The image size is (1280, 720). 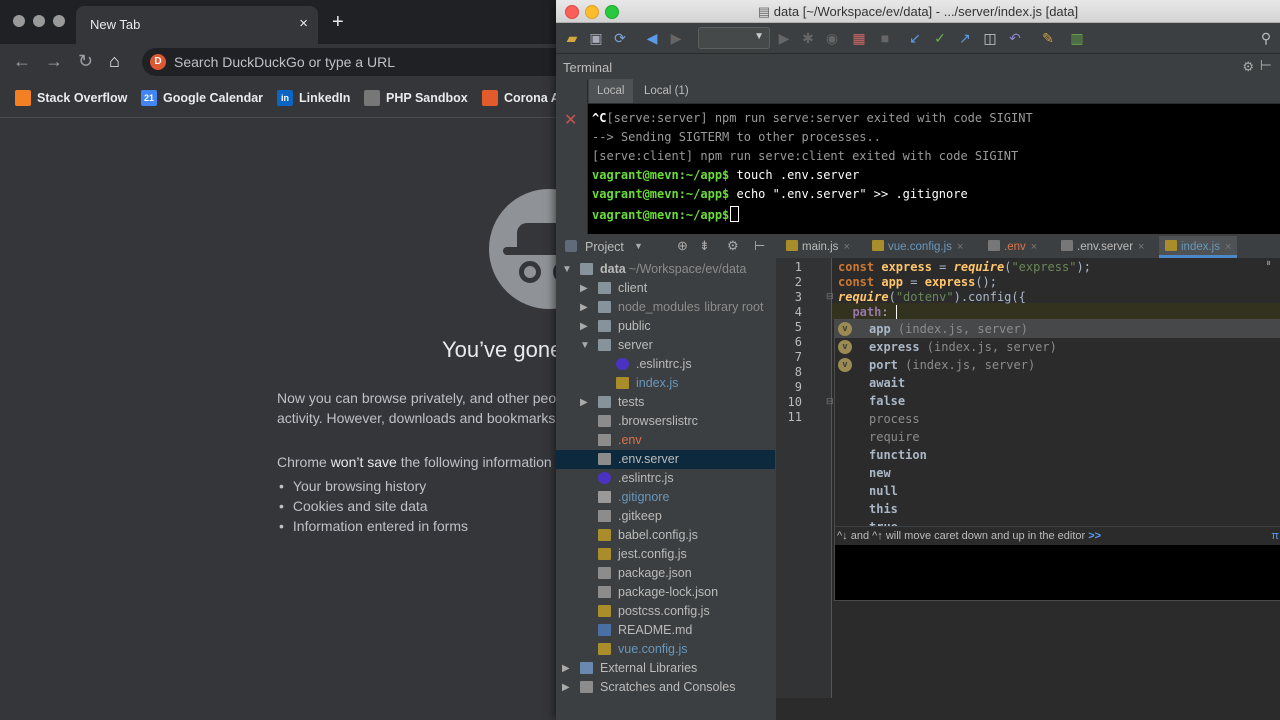 What do you see at coordinates (665, 459) in the screenshot?
I see `tree-item: .env.server` at bounding box center [665, 459].